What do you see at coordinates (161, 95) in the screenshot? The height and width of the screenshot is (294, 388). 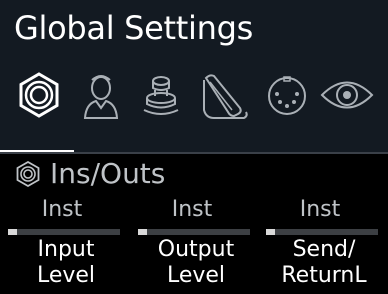 I see `footswitch-icon` at bounding box center [161, 95].